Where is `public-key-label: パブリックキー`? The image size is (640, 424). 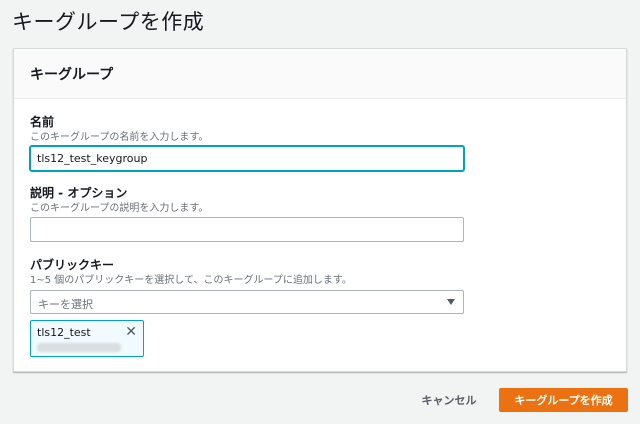
public-key-label: パブリックキー is located at coordinates (72, 265).